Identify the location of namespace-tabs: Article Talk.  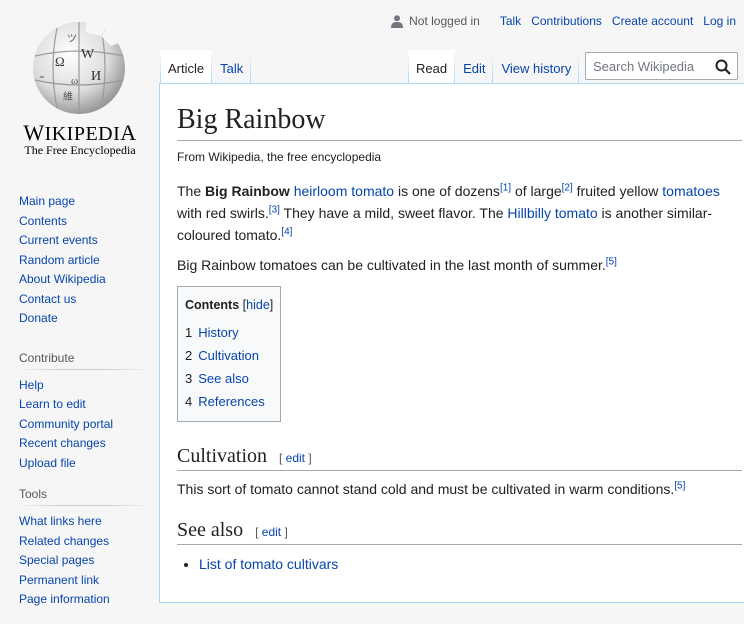
(206, 67).